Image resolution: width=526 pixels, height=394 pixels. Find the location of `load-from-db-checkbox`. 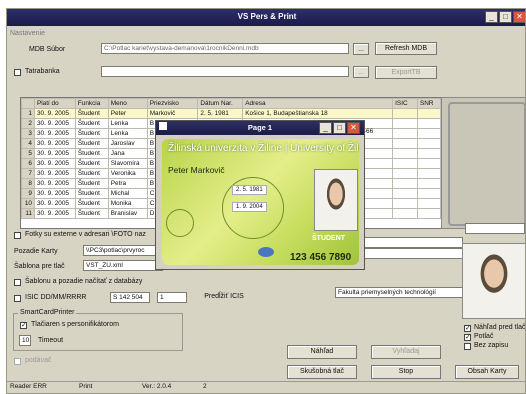

load-from-db-checkbox is located at coordinates (17, 282).